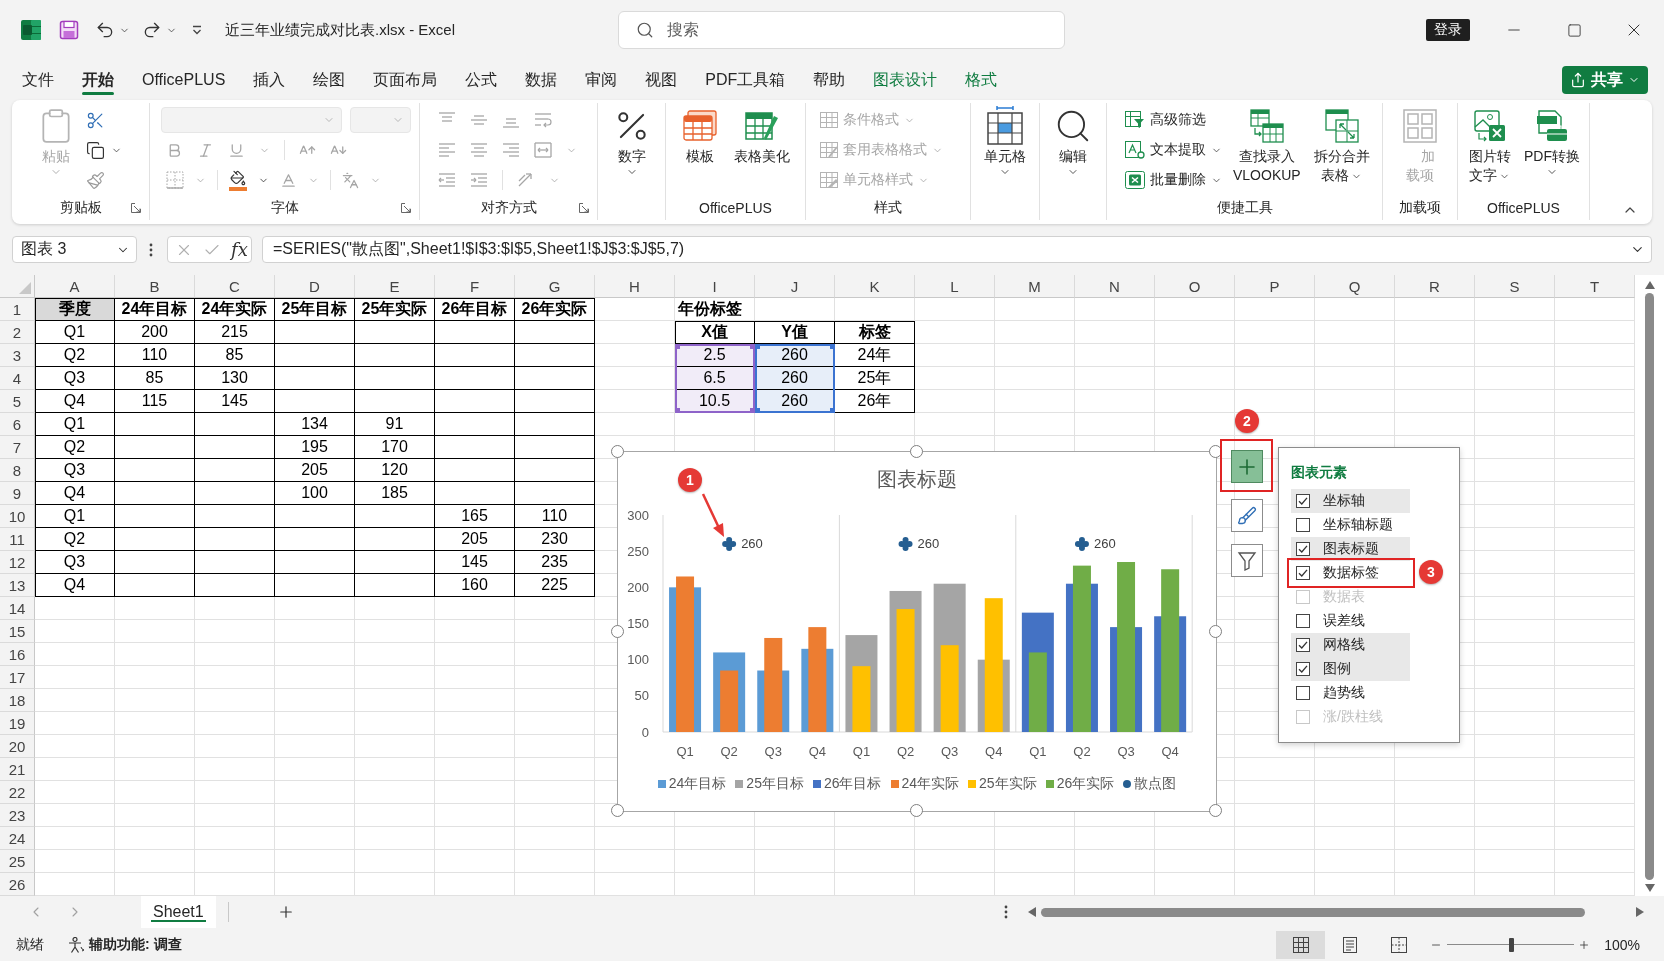 Image resolution: width=1664 pixels, height=961 pixels. What do you see at coordinates (1649, 285) in the screenshot?
I see `scroll-up-icon` at bounding box center [1649, 285].